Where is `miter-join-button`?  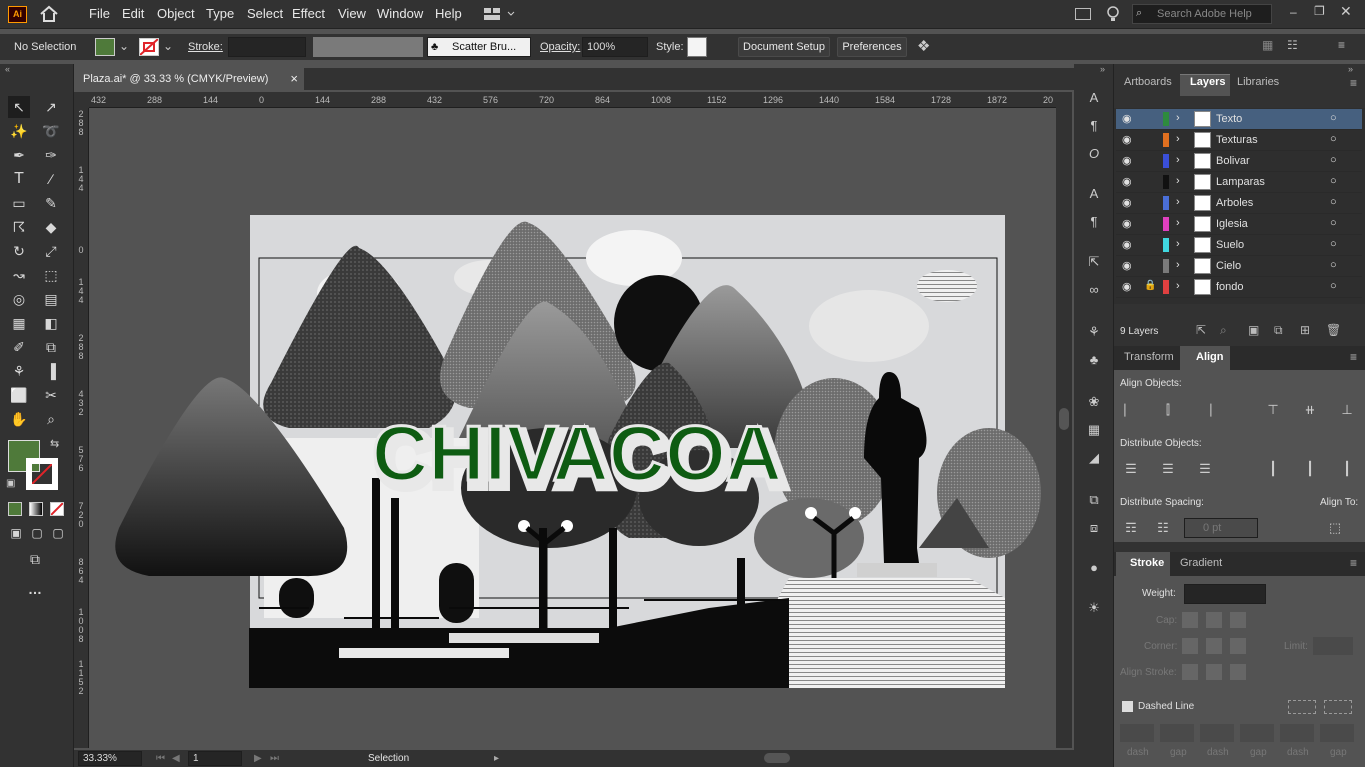 miter-join-button is located at coordinates (1190, 646).